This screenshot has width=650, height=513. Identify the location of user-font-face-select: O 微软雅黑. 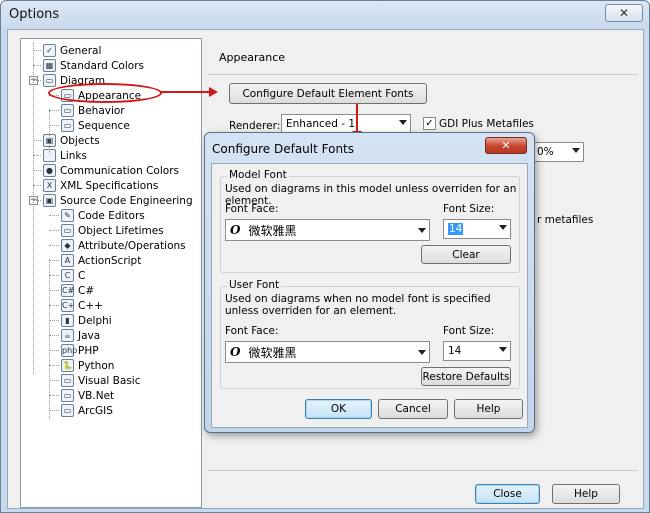
(327, 352).